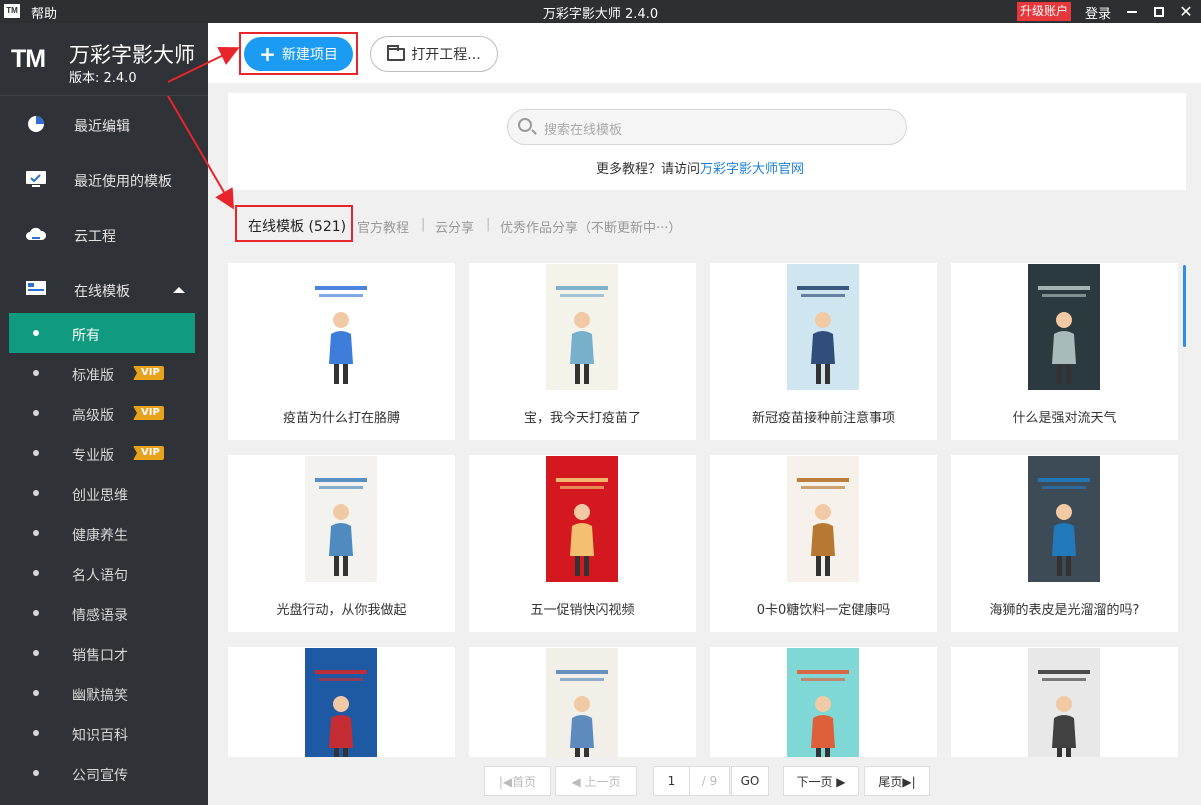 This screenshot has width=1201, height=805. I want to click on sidebar-item-label: 在线模板, so click(102, 292).